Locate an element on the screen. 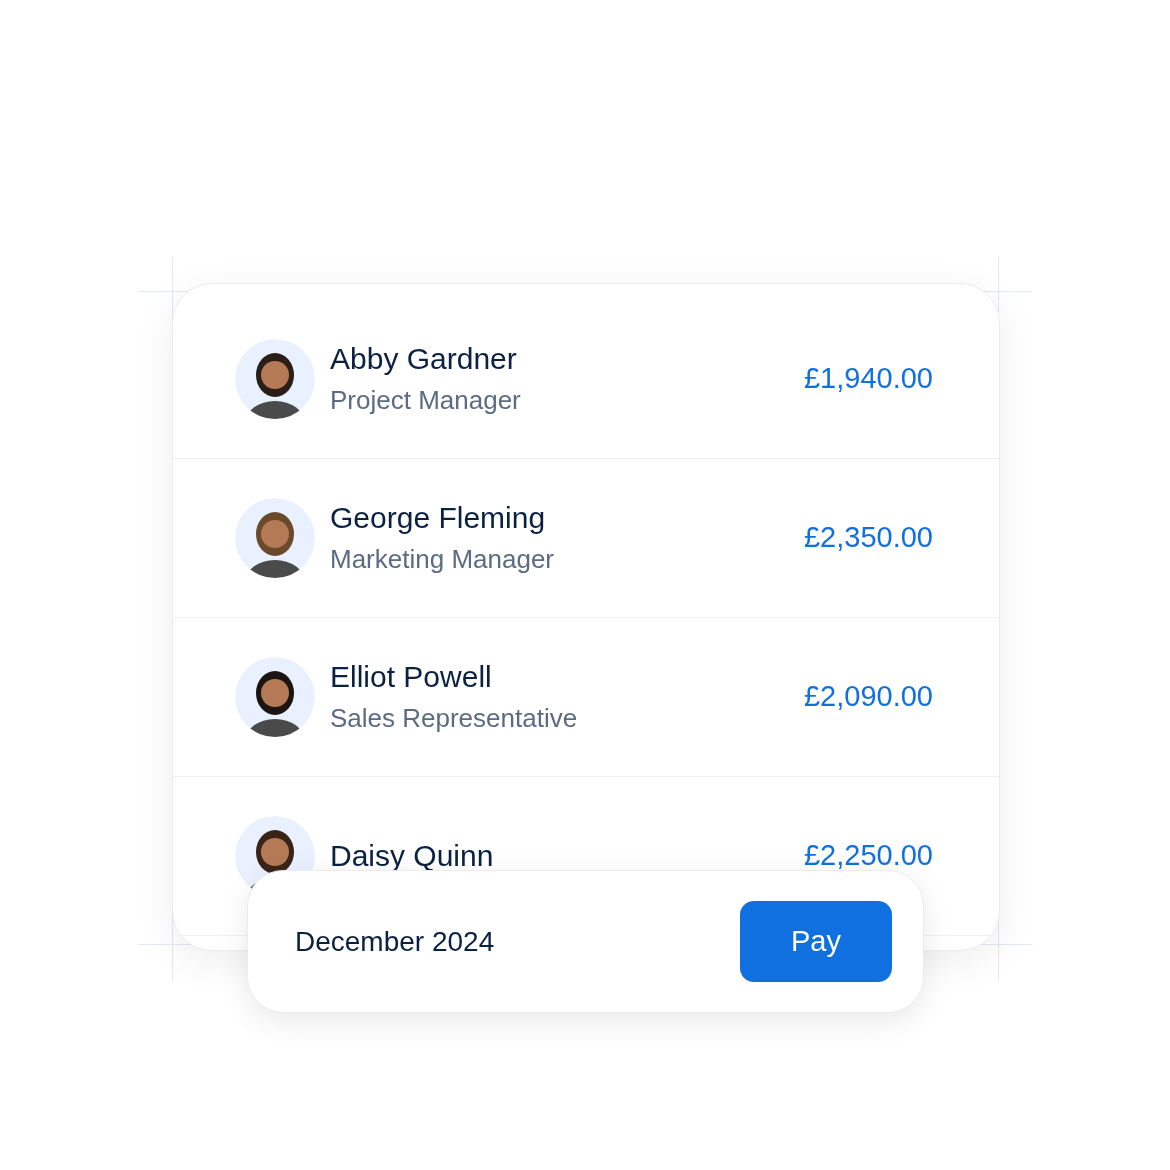  salary-amount: £2,250.00 is located at coordinates (868, 856).